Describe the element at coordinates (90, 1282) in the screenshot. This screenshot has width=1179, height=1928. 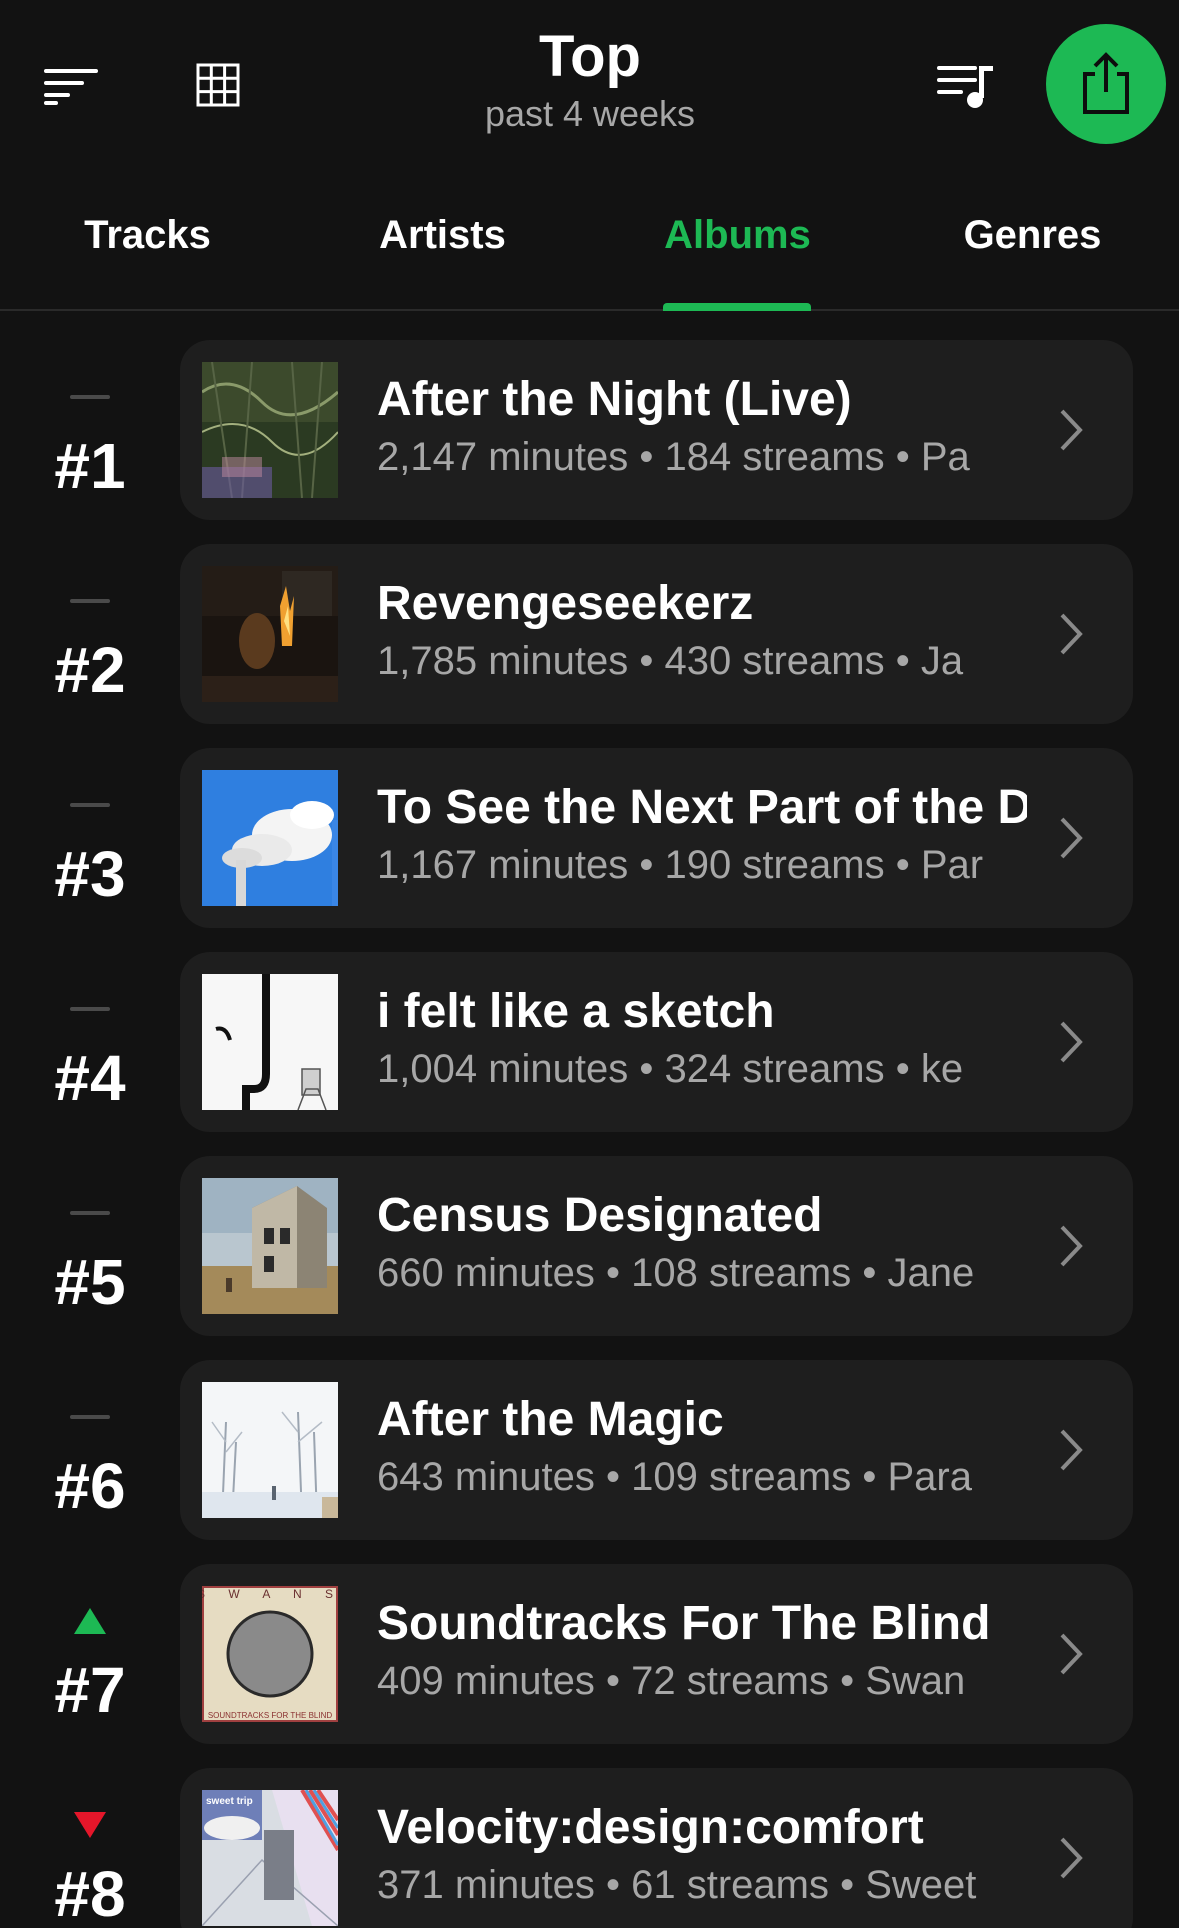
I see `rank-number: #5` at that location.